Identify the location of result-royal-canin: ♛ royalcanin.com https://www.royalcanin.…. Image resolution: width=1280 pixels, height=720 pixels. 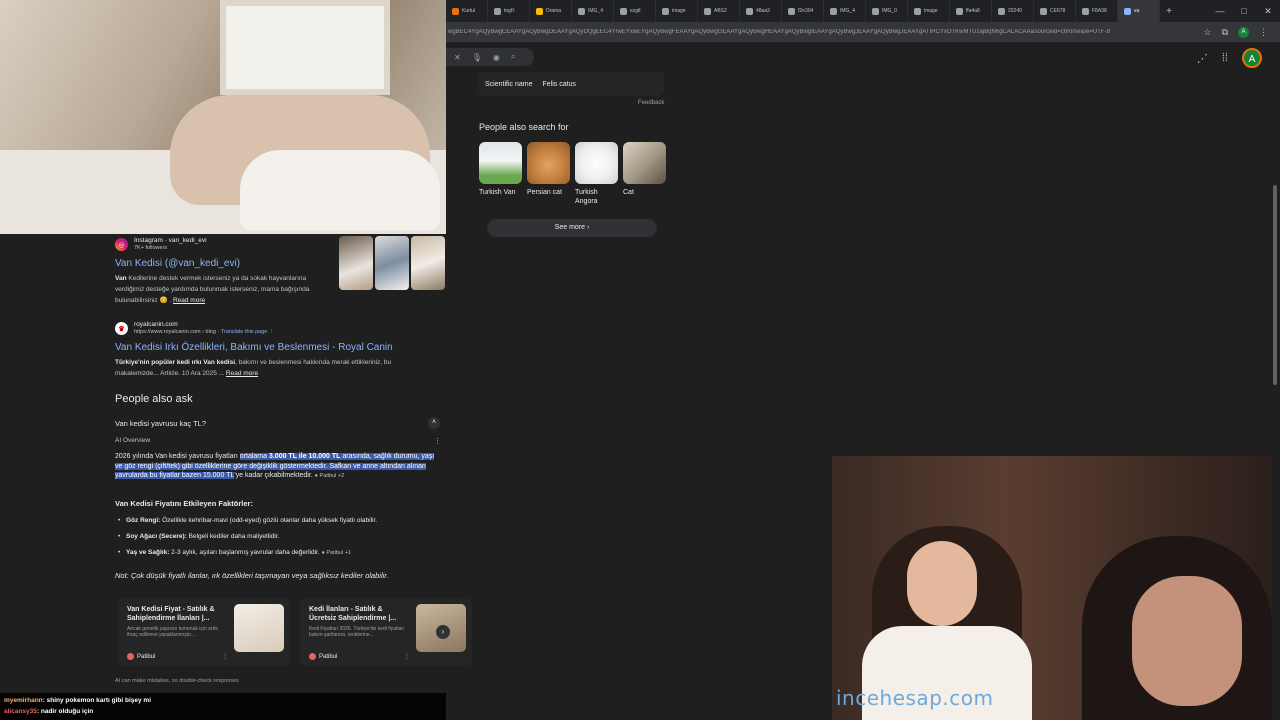
(280, 350).